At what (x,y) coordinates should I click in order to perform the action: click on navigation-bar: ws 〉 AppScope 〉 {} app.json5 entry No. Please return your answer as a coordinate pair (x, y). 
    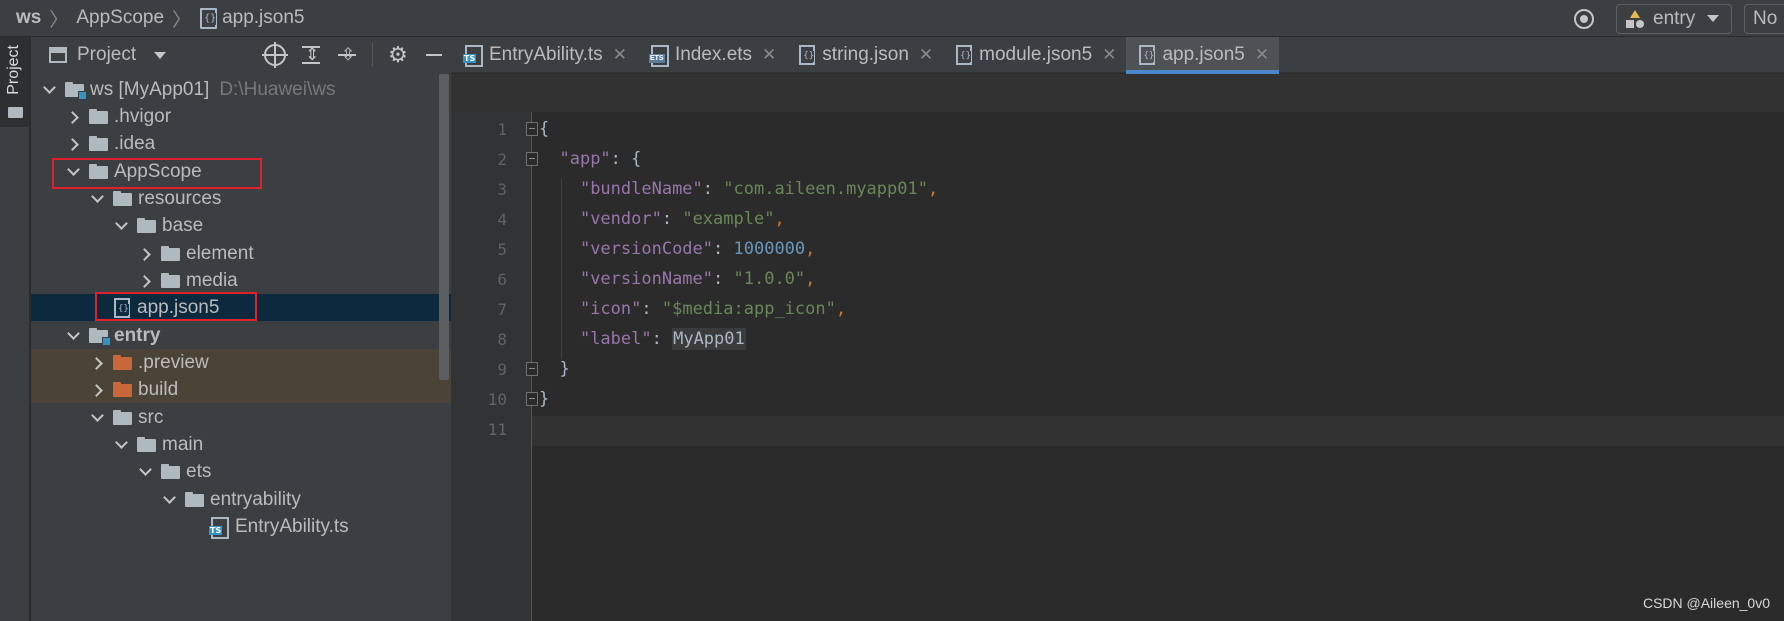
    Looking at the image, I should click on (892, 18).